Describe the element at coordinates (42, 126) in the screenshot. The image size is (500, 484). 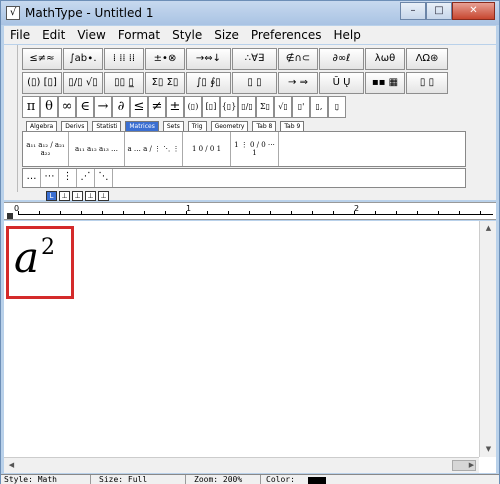
I see `tab-algebra: Algebra` at that location.